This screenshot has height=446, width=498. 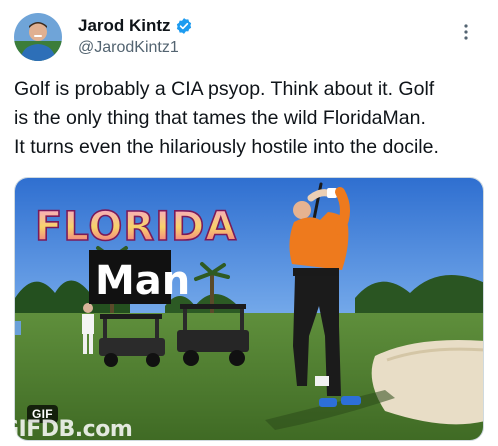 I want to click on more-options-icon, so click(x=466, y=32).